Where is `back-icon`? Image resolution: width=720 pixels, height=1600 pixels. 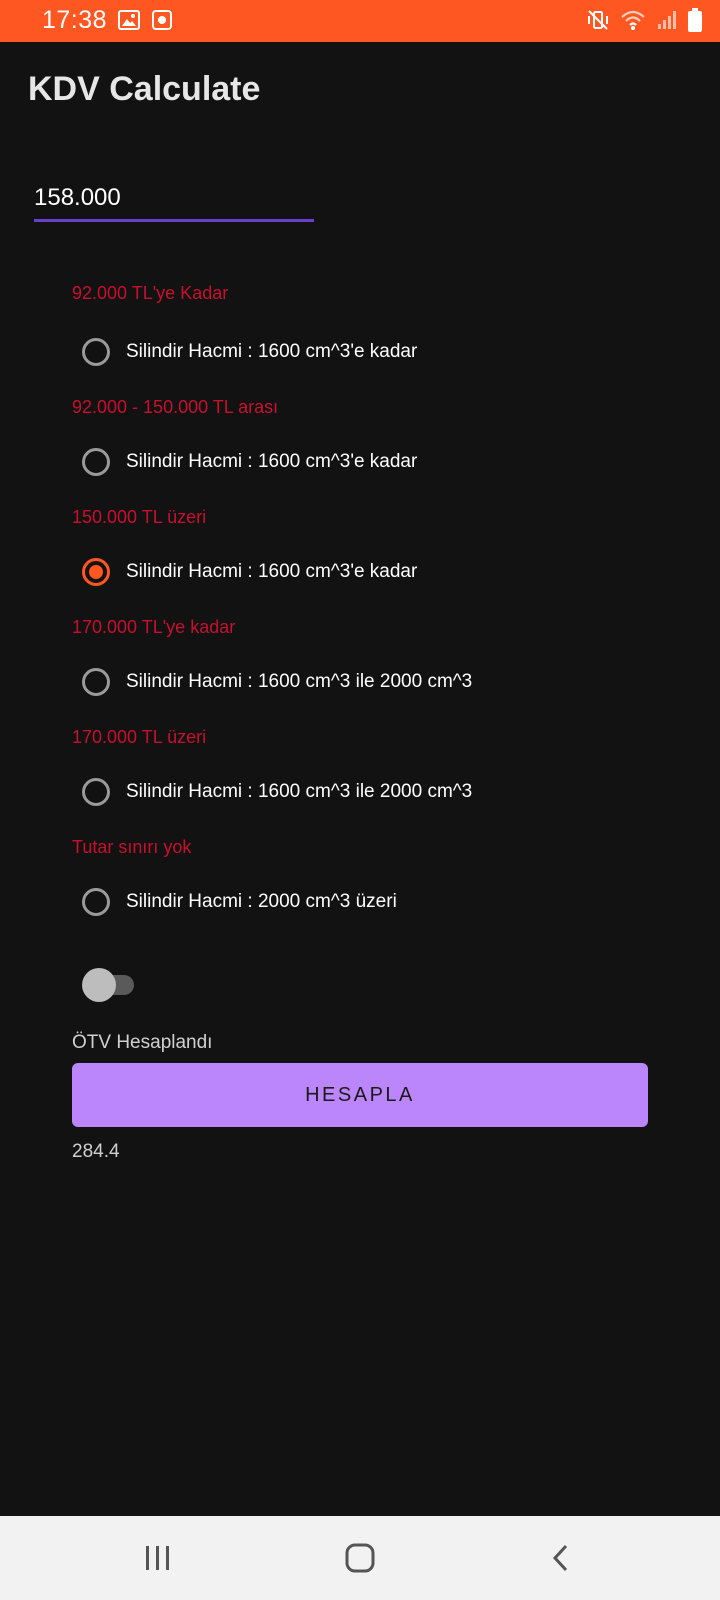 back-icon is located at coordinates (562, 1558).